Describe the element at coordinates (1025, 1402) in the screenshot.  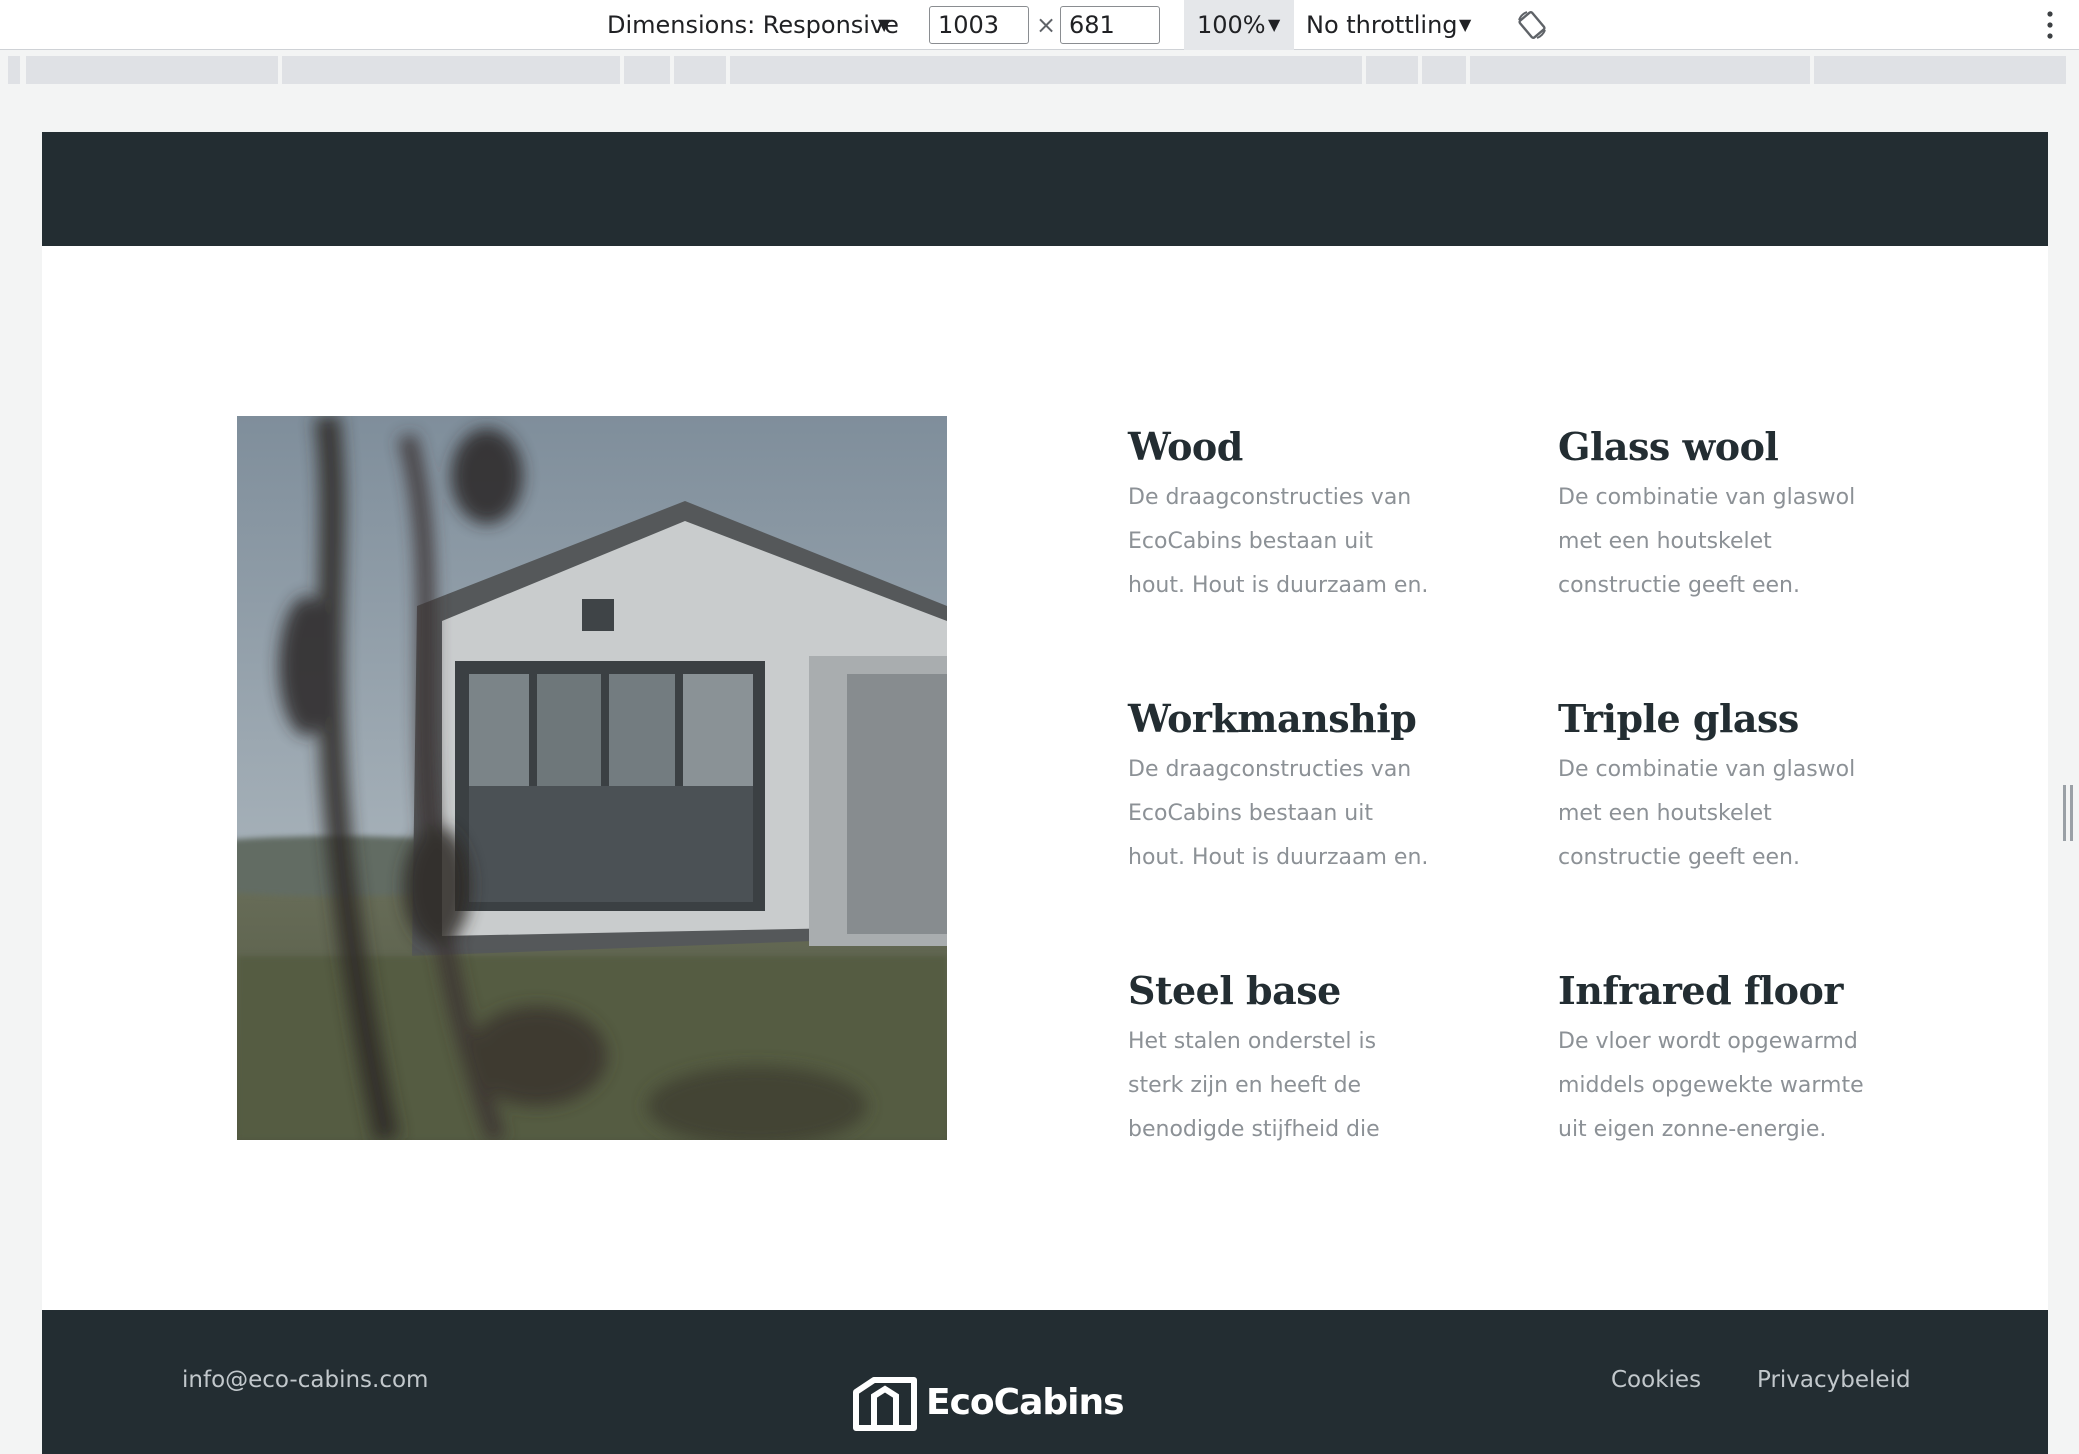
I see `logo-text: EcoCabins` at that location.